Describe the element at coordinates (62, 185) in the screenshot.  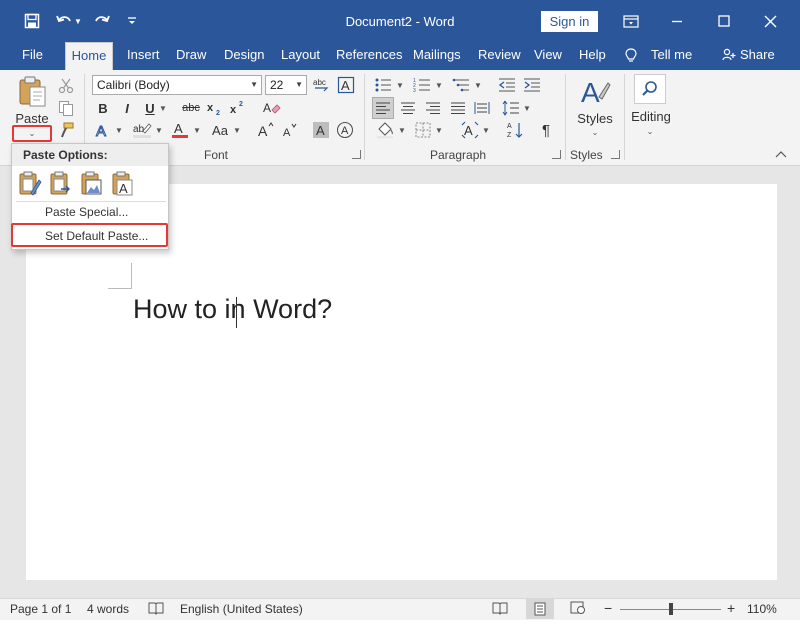
I see `merge-formatting-icon` at that location.